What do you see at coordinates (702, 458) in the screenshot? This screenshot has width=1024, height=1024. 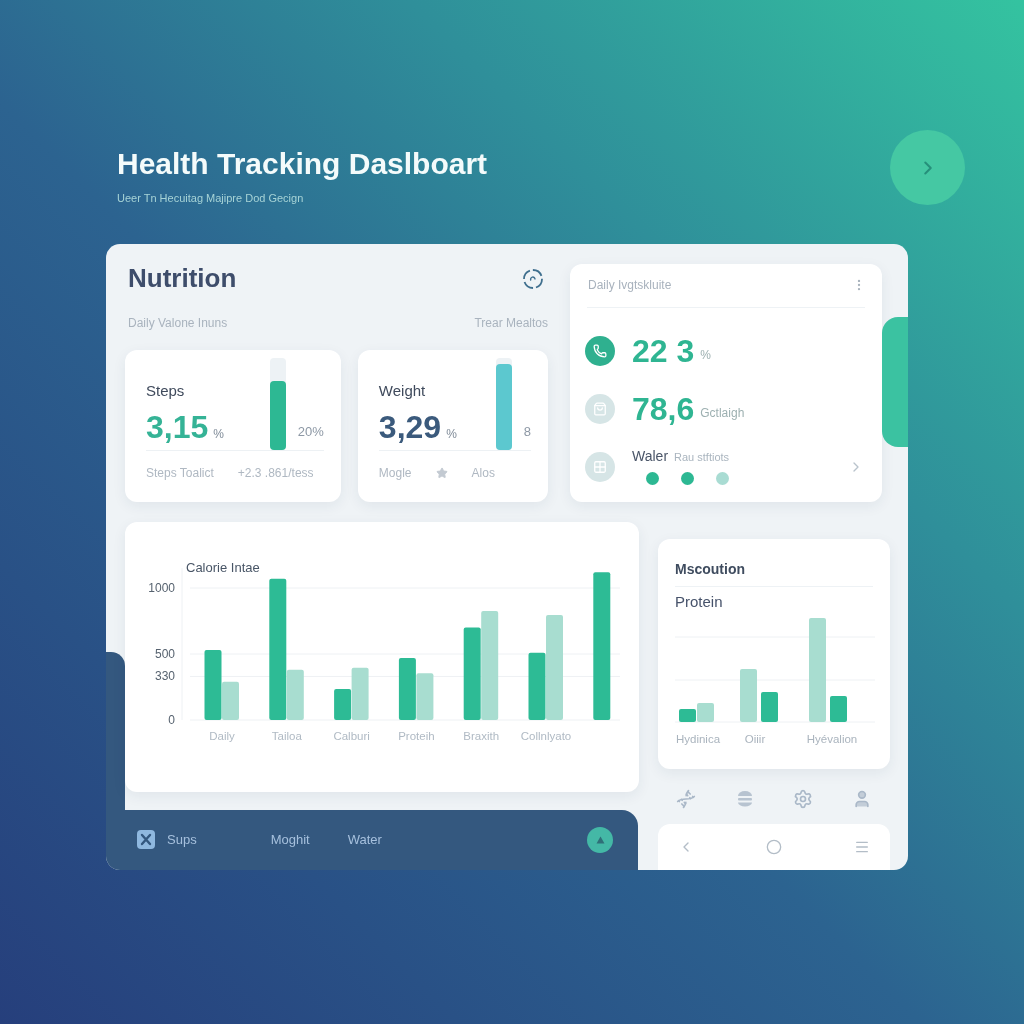 I see `row-note: Rau stftiots` at bounding box center [702, 458].